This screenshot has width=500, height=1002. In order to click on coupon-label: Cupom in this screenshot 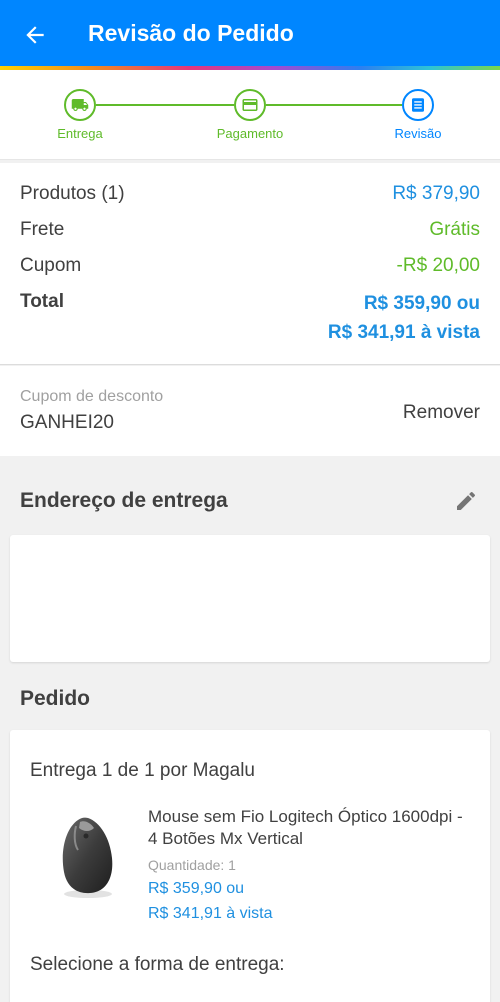, I will do `click(51, 265)`.